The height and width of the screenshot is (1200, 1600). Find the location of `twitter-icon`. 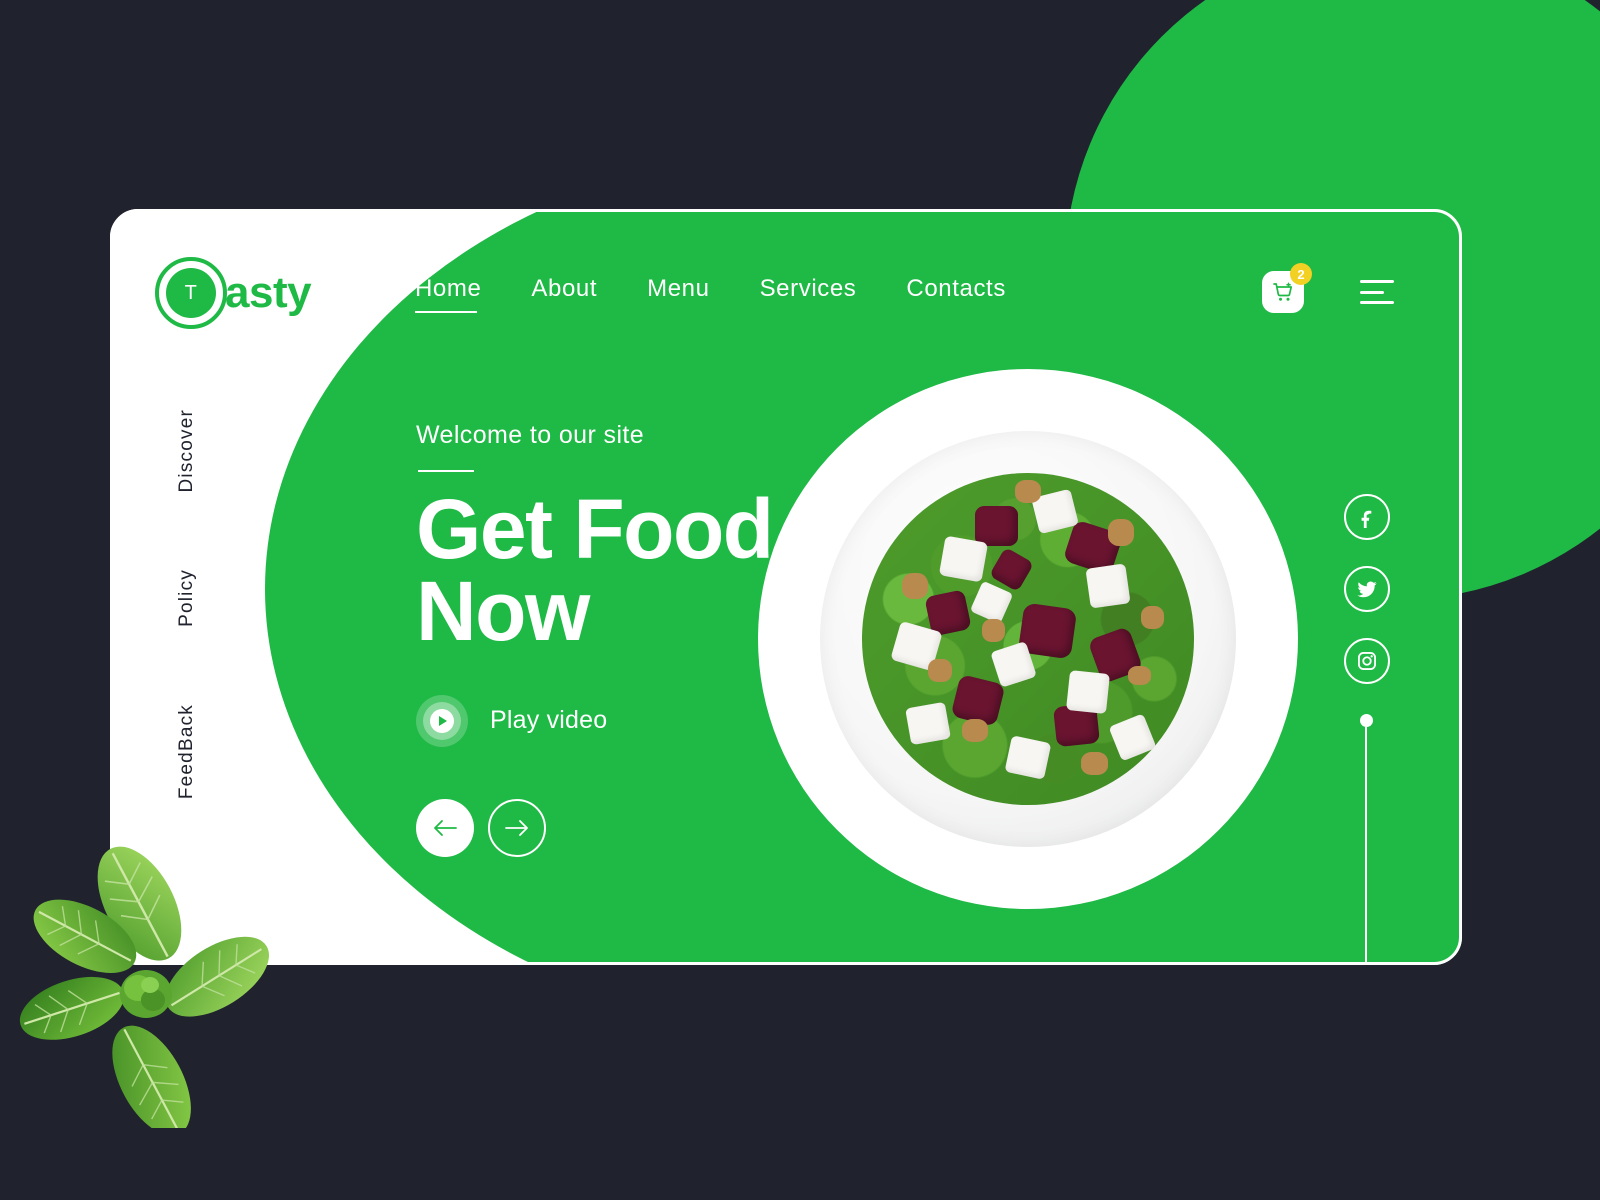

twitter-icon is located at coordinates (1367, 589).